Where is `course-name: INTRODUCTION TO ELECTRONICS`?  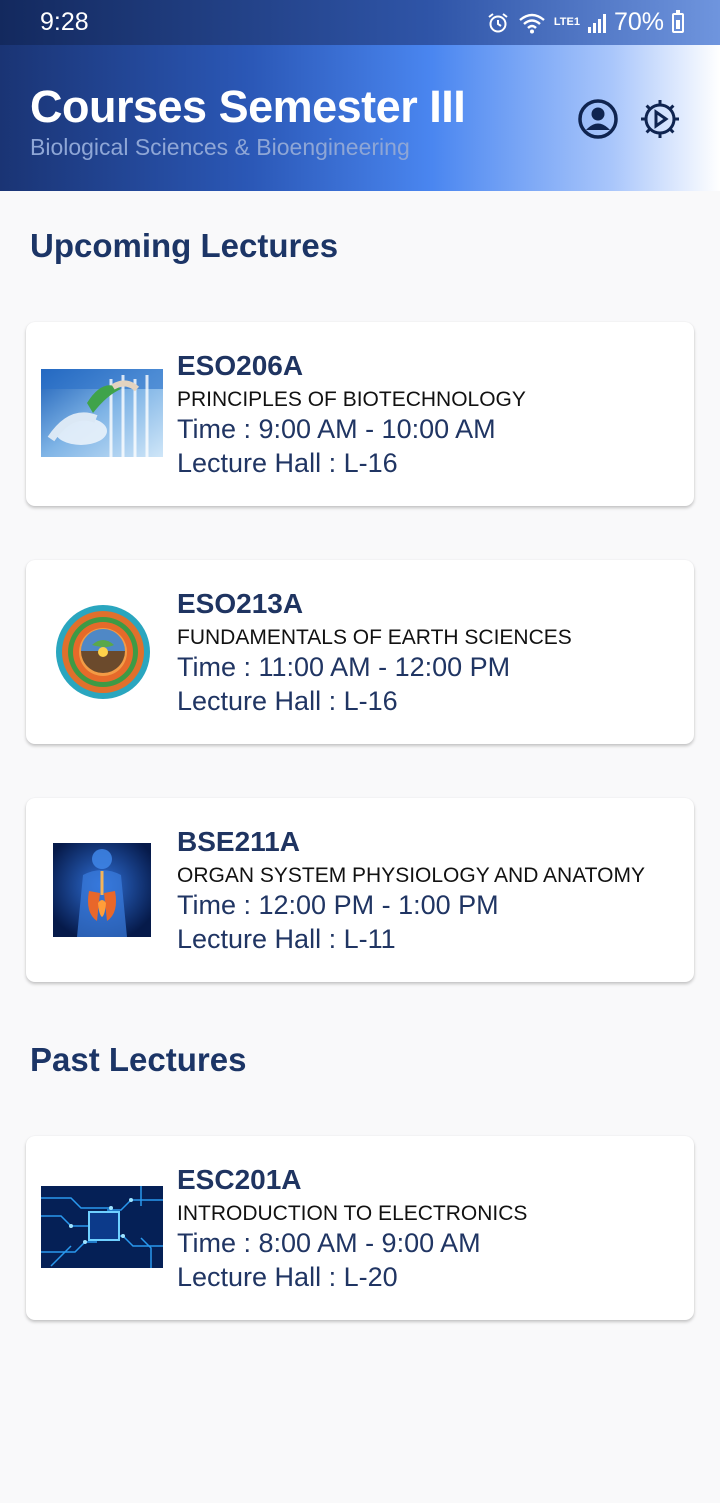 course-name: INTRODUCTION TO ELECTRONICS is located at coordinates (352, 1213).